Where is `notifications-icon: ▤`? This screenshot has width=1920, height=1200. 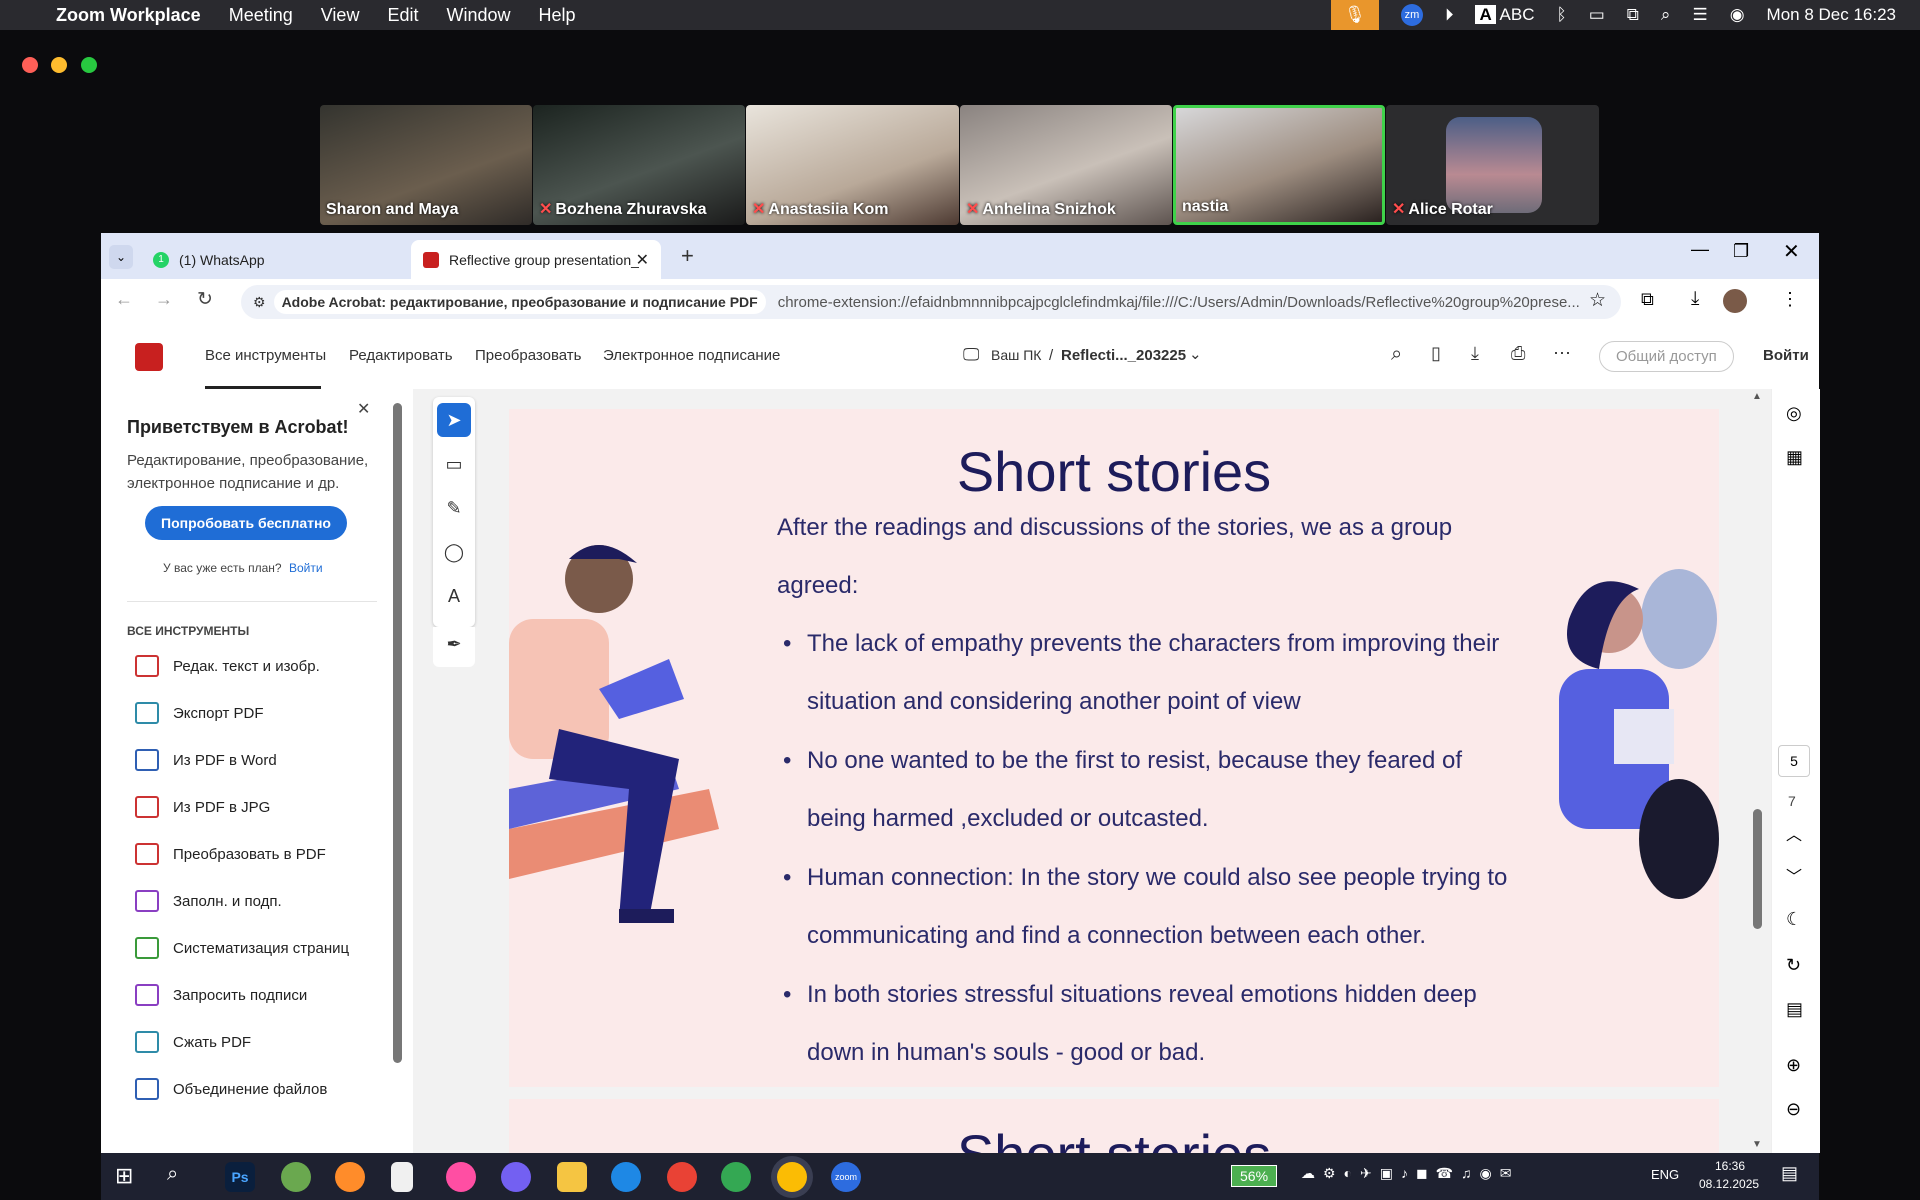
notifications-icon: ▤ is located at coordinates (1789, 1173).